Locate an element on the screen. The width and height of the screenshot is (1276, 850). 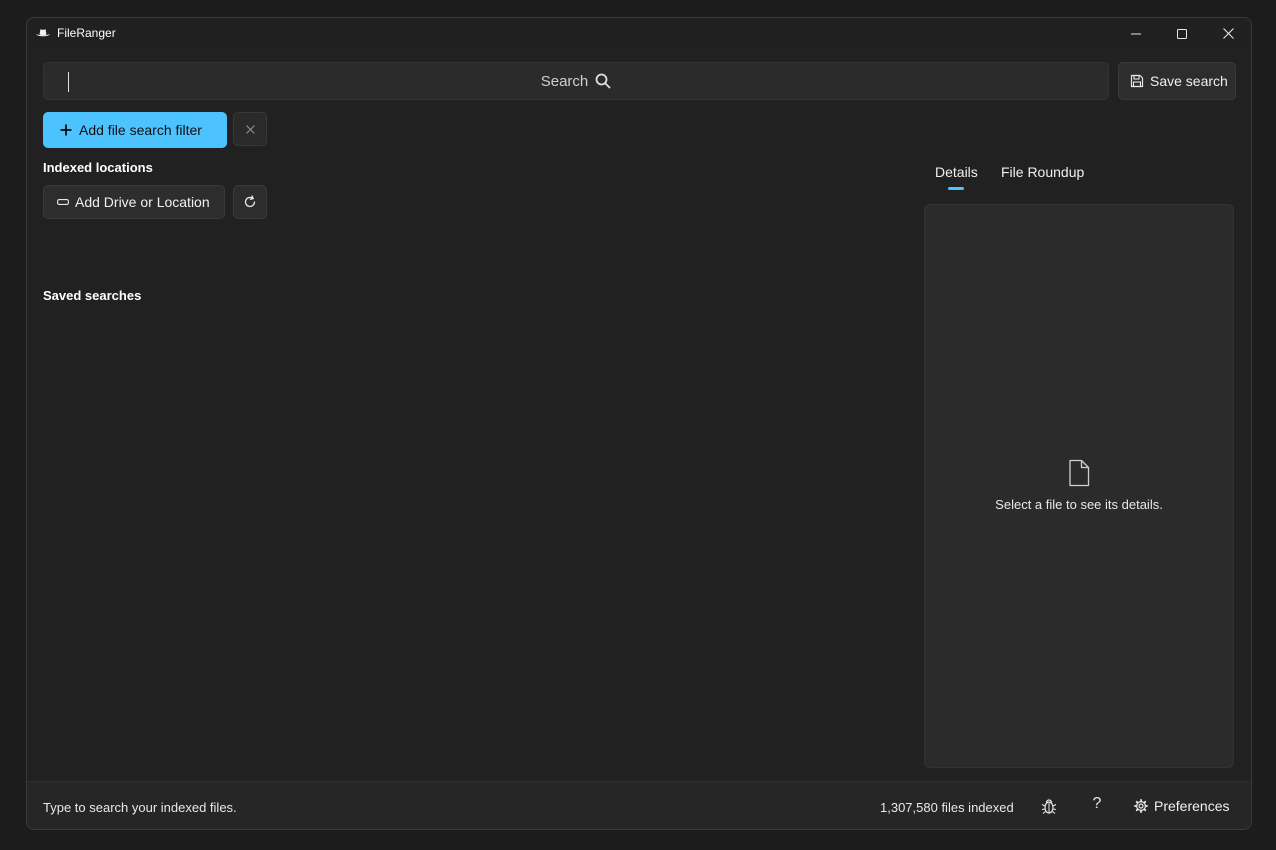
indexed-locations-heading: Indexed locations is located at coordinates (98, 167).